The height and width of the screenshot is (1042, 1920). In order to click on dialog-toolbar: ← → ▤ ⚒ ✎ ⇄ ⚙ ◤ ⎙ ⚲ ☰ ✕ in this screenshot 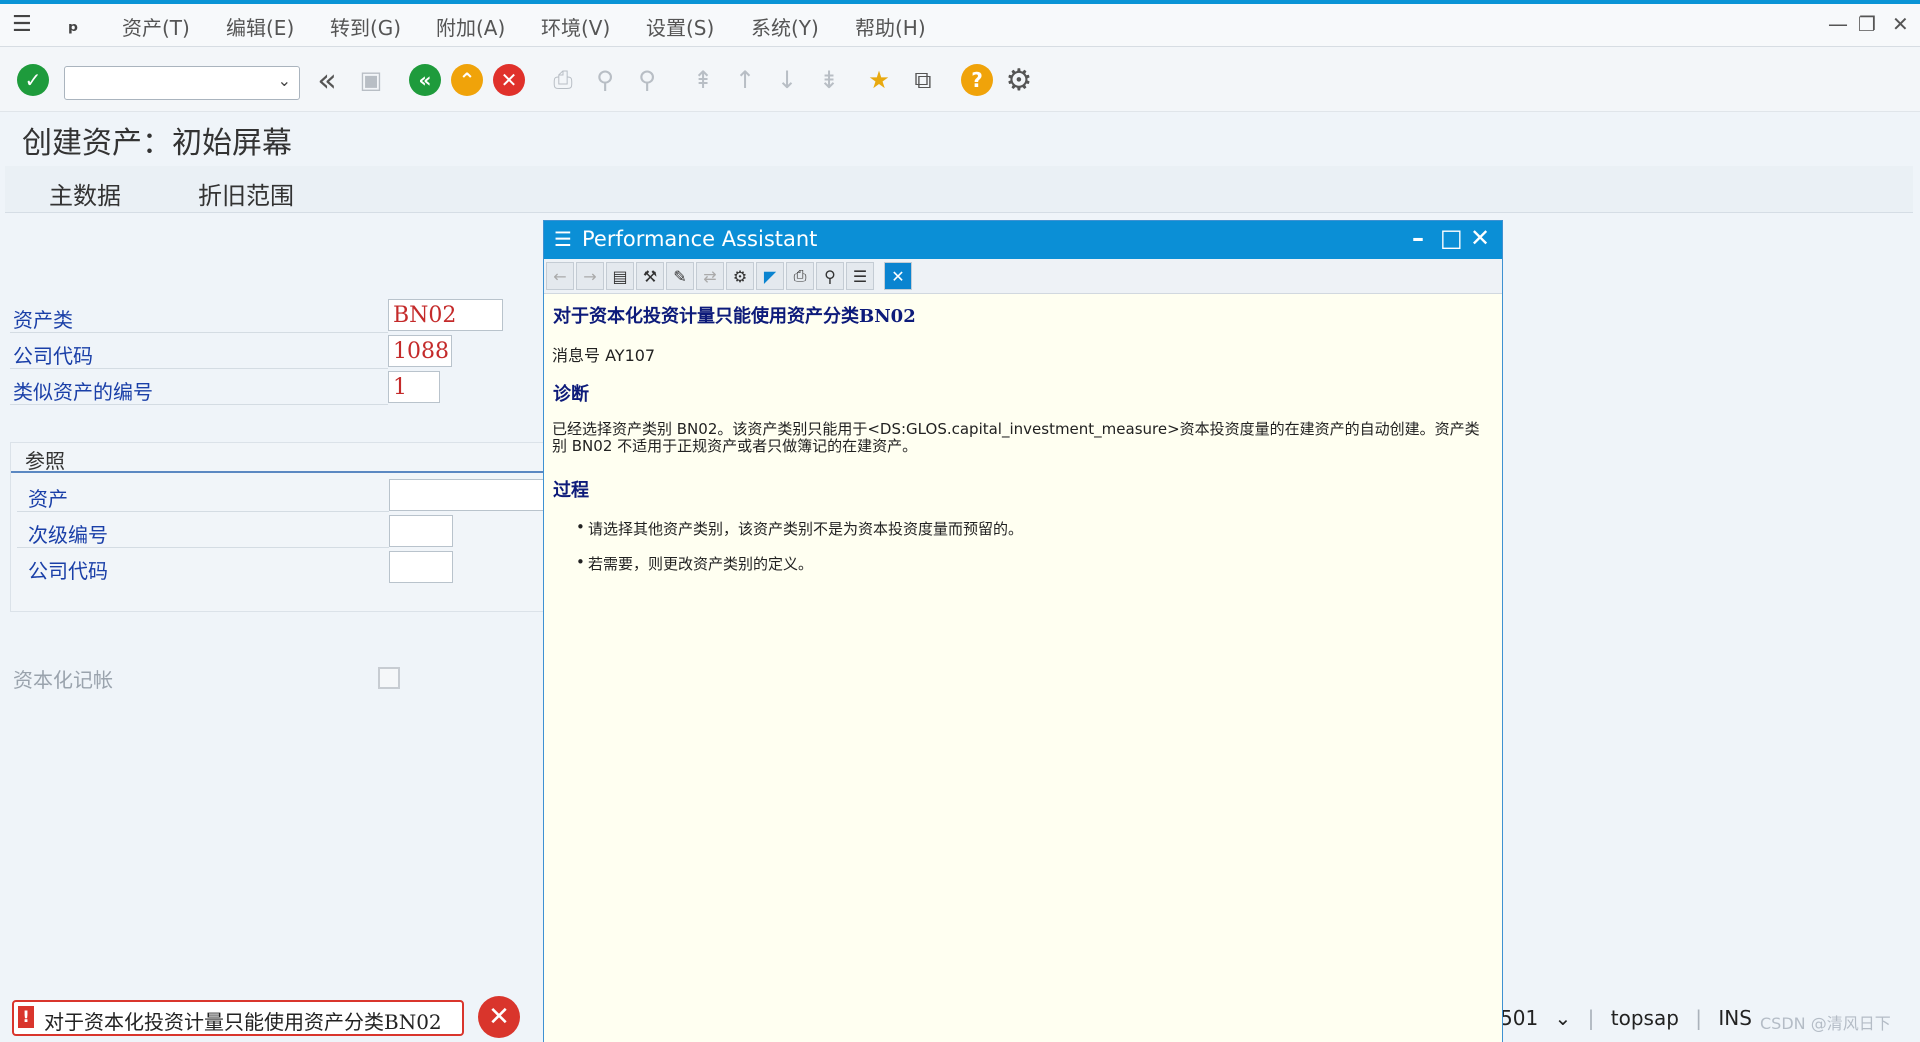, I will do `click(1023, 276)`.